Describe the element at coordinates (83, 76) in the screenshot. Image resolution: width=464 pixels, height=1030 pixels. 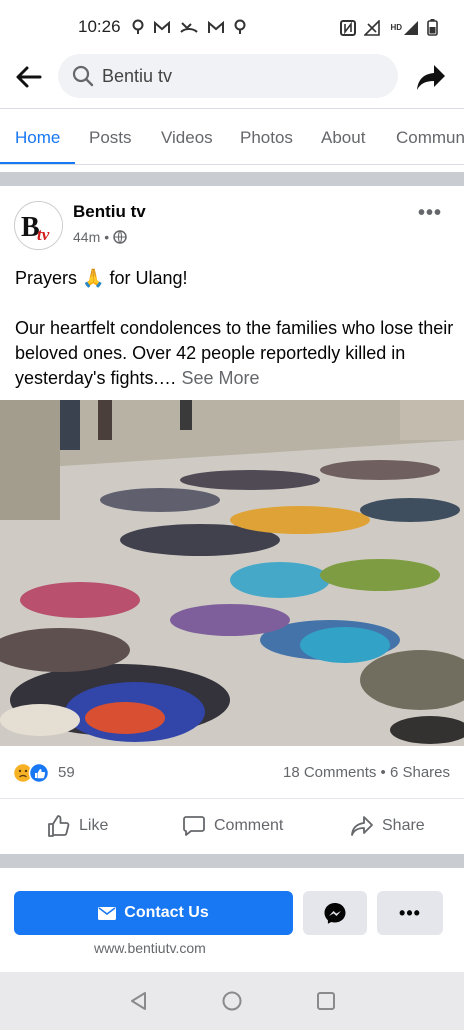
I see `search-icon` at that location.